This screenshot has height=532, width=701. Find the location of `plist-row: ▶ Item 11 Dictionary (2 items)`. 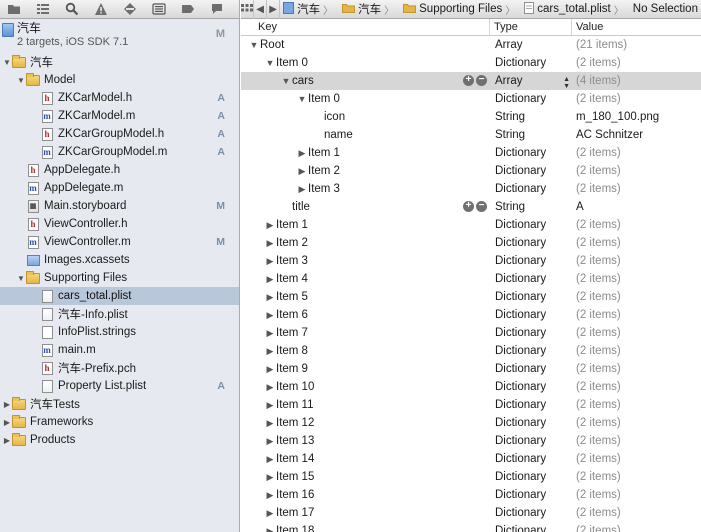

plist-row: ▶ Item 11 Dictionary (2 items) is located at coordinates (471, 405).